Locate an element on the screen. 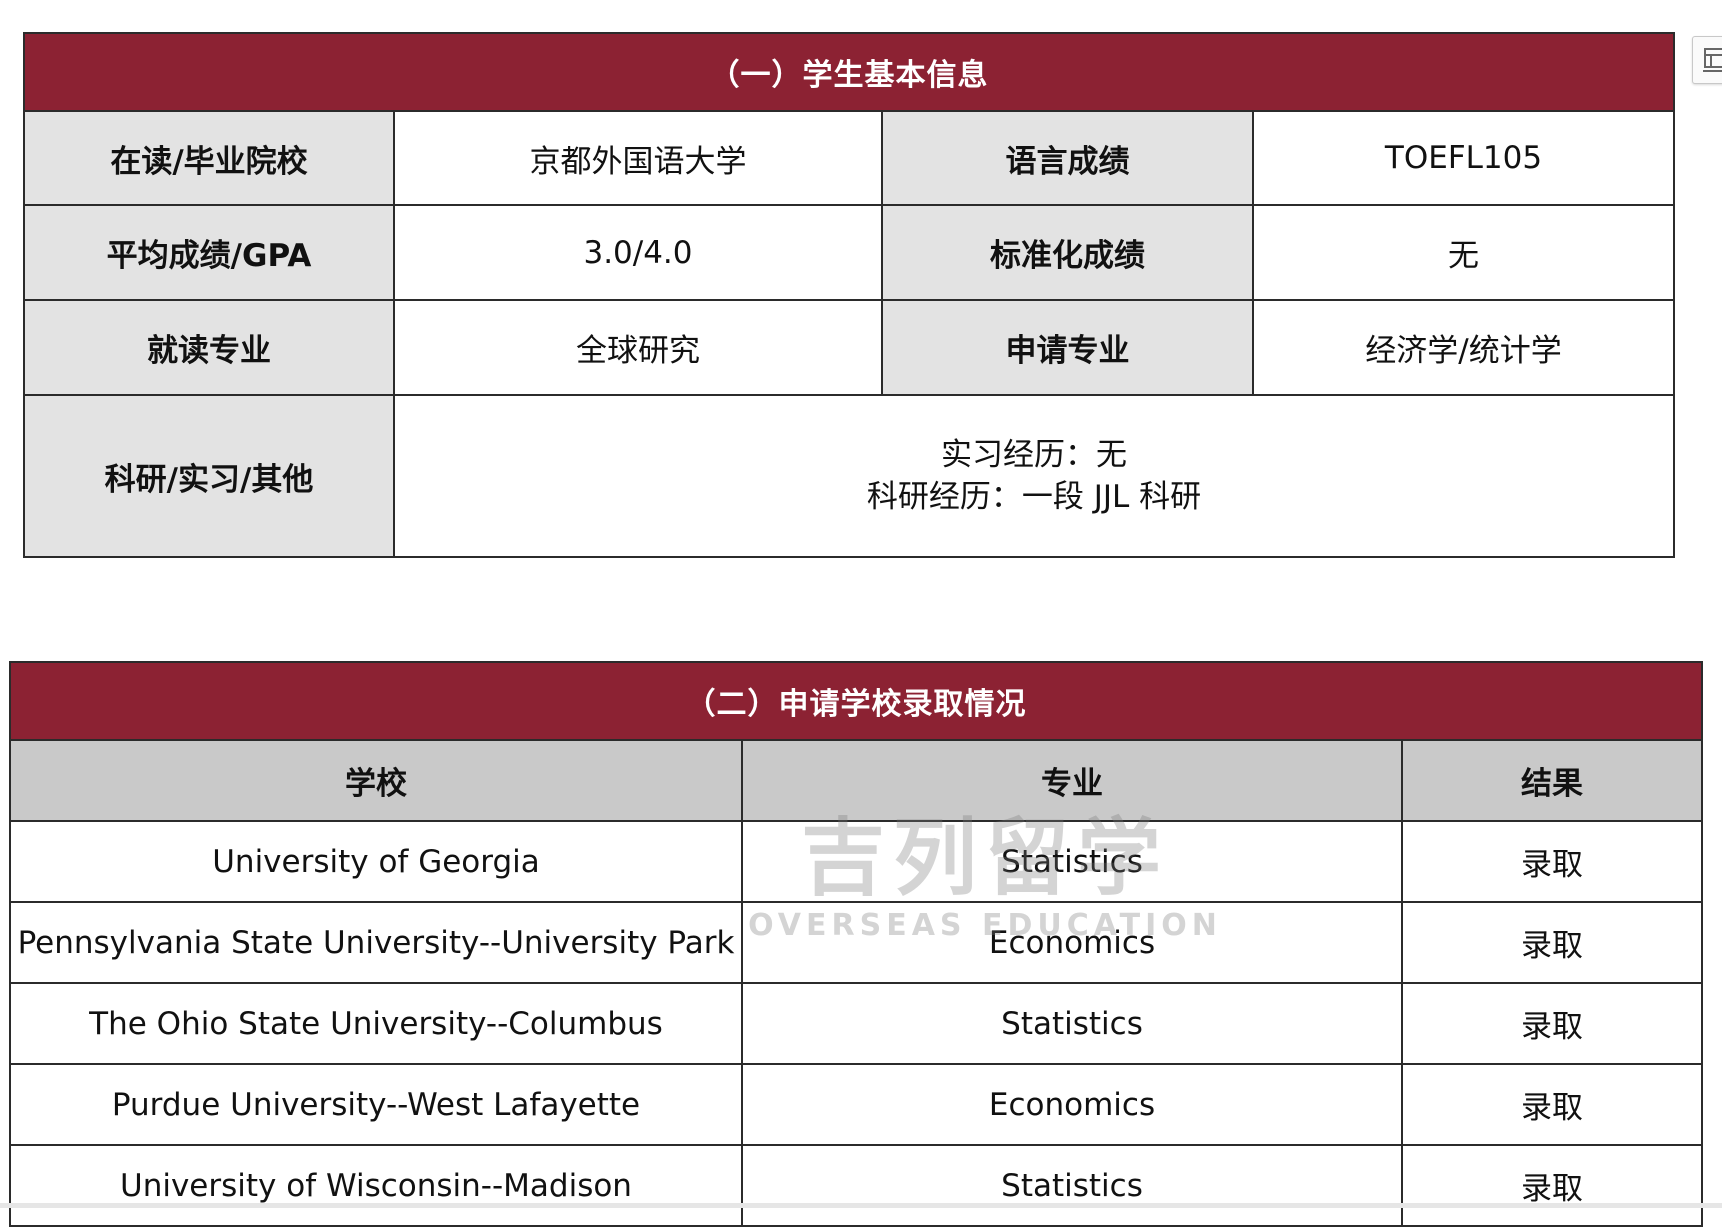 The width and height of the screenshot is (1722, 1227). research-line: 科研经历：一段 JJL 科研 is located at coordinates (1034, 497).